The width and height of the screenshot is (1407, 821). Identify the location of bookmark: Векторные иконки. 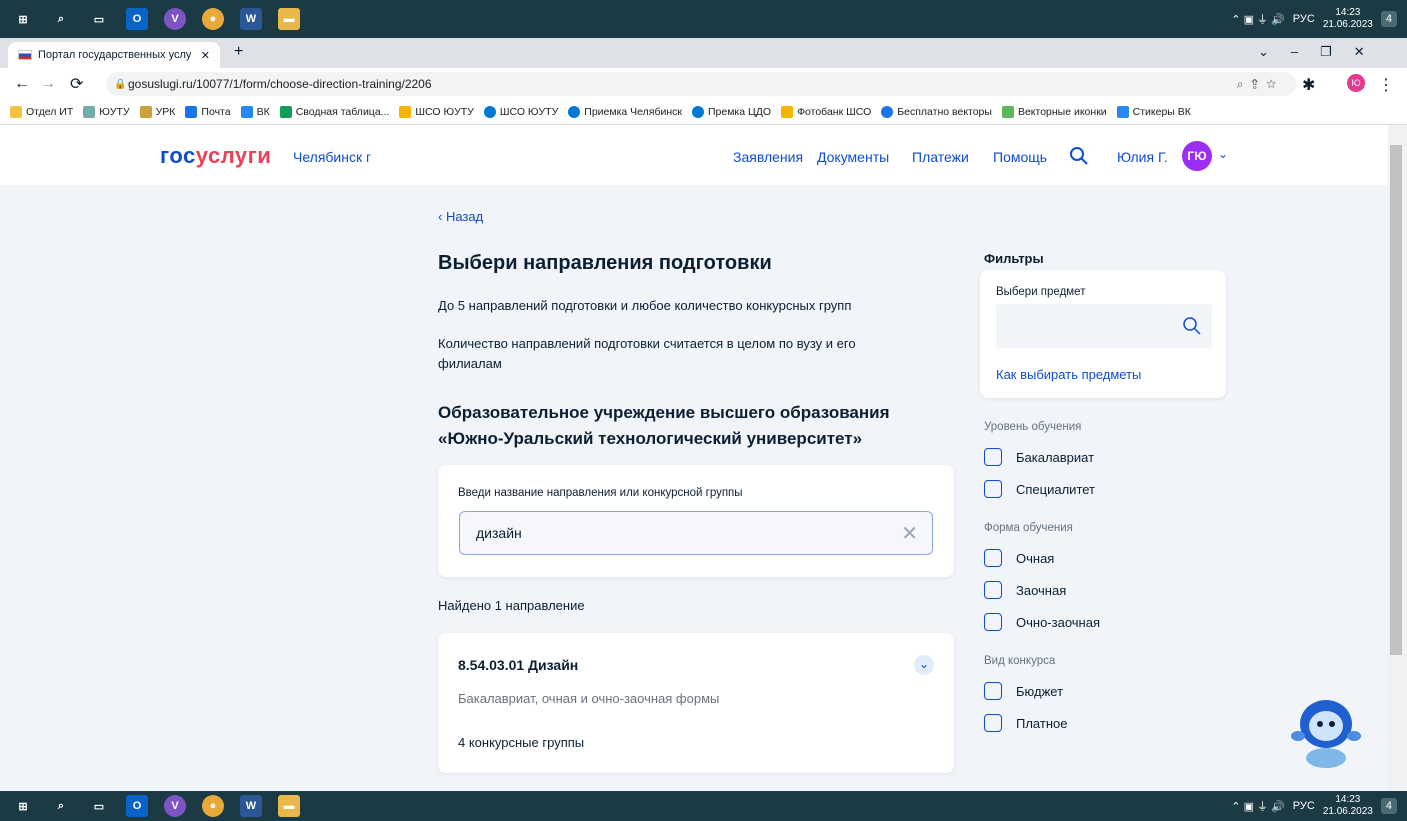
(1054, 112).